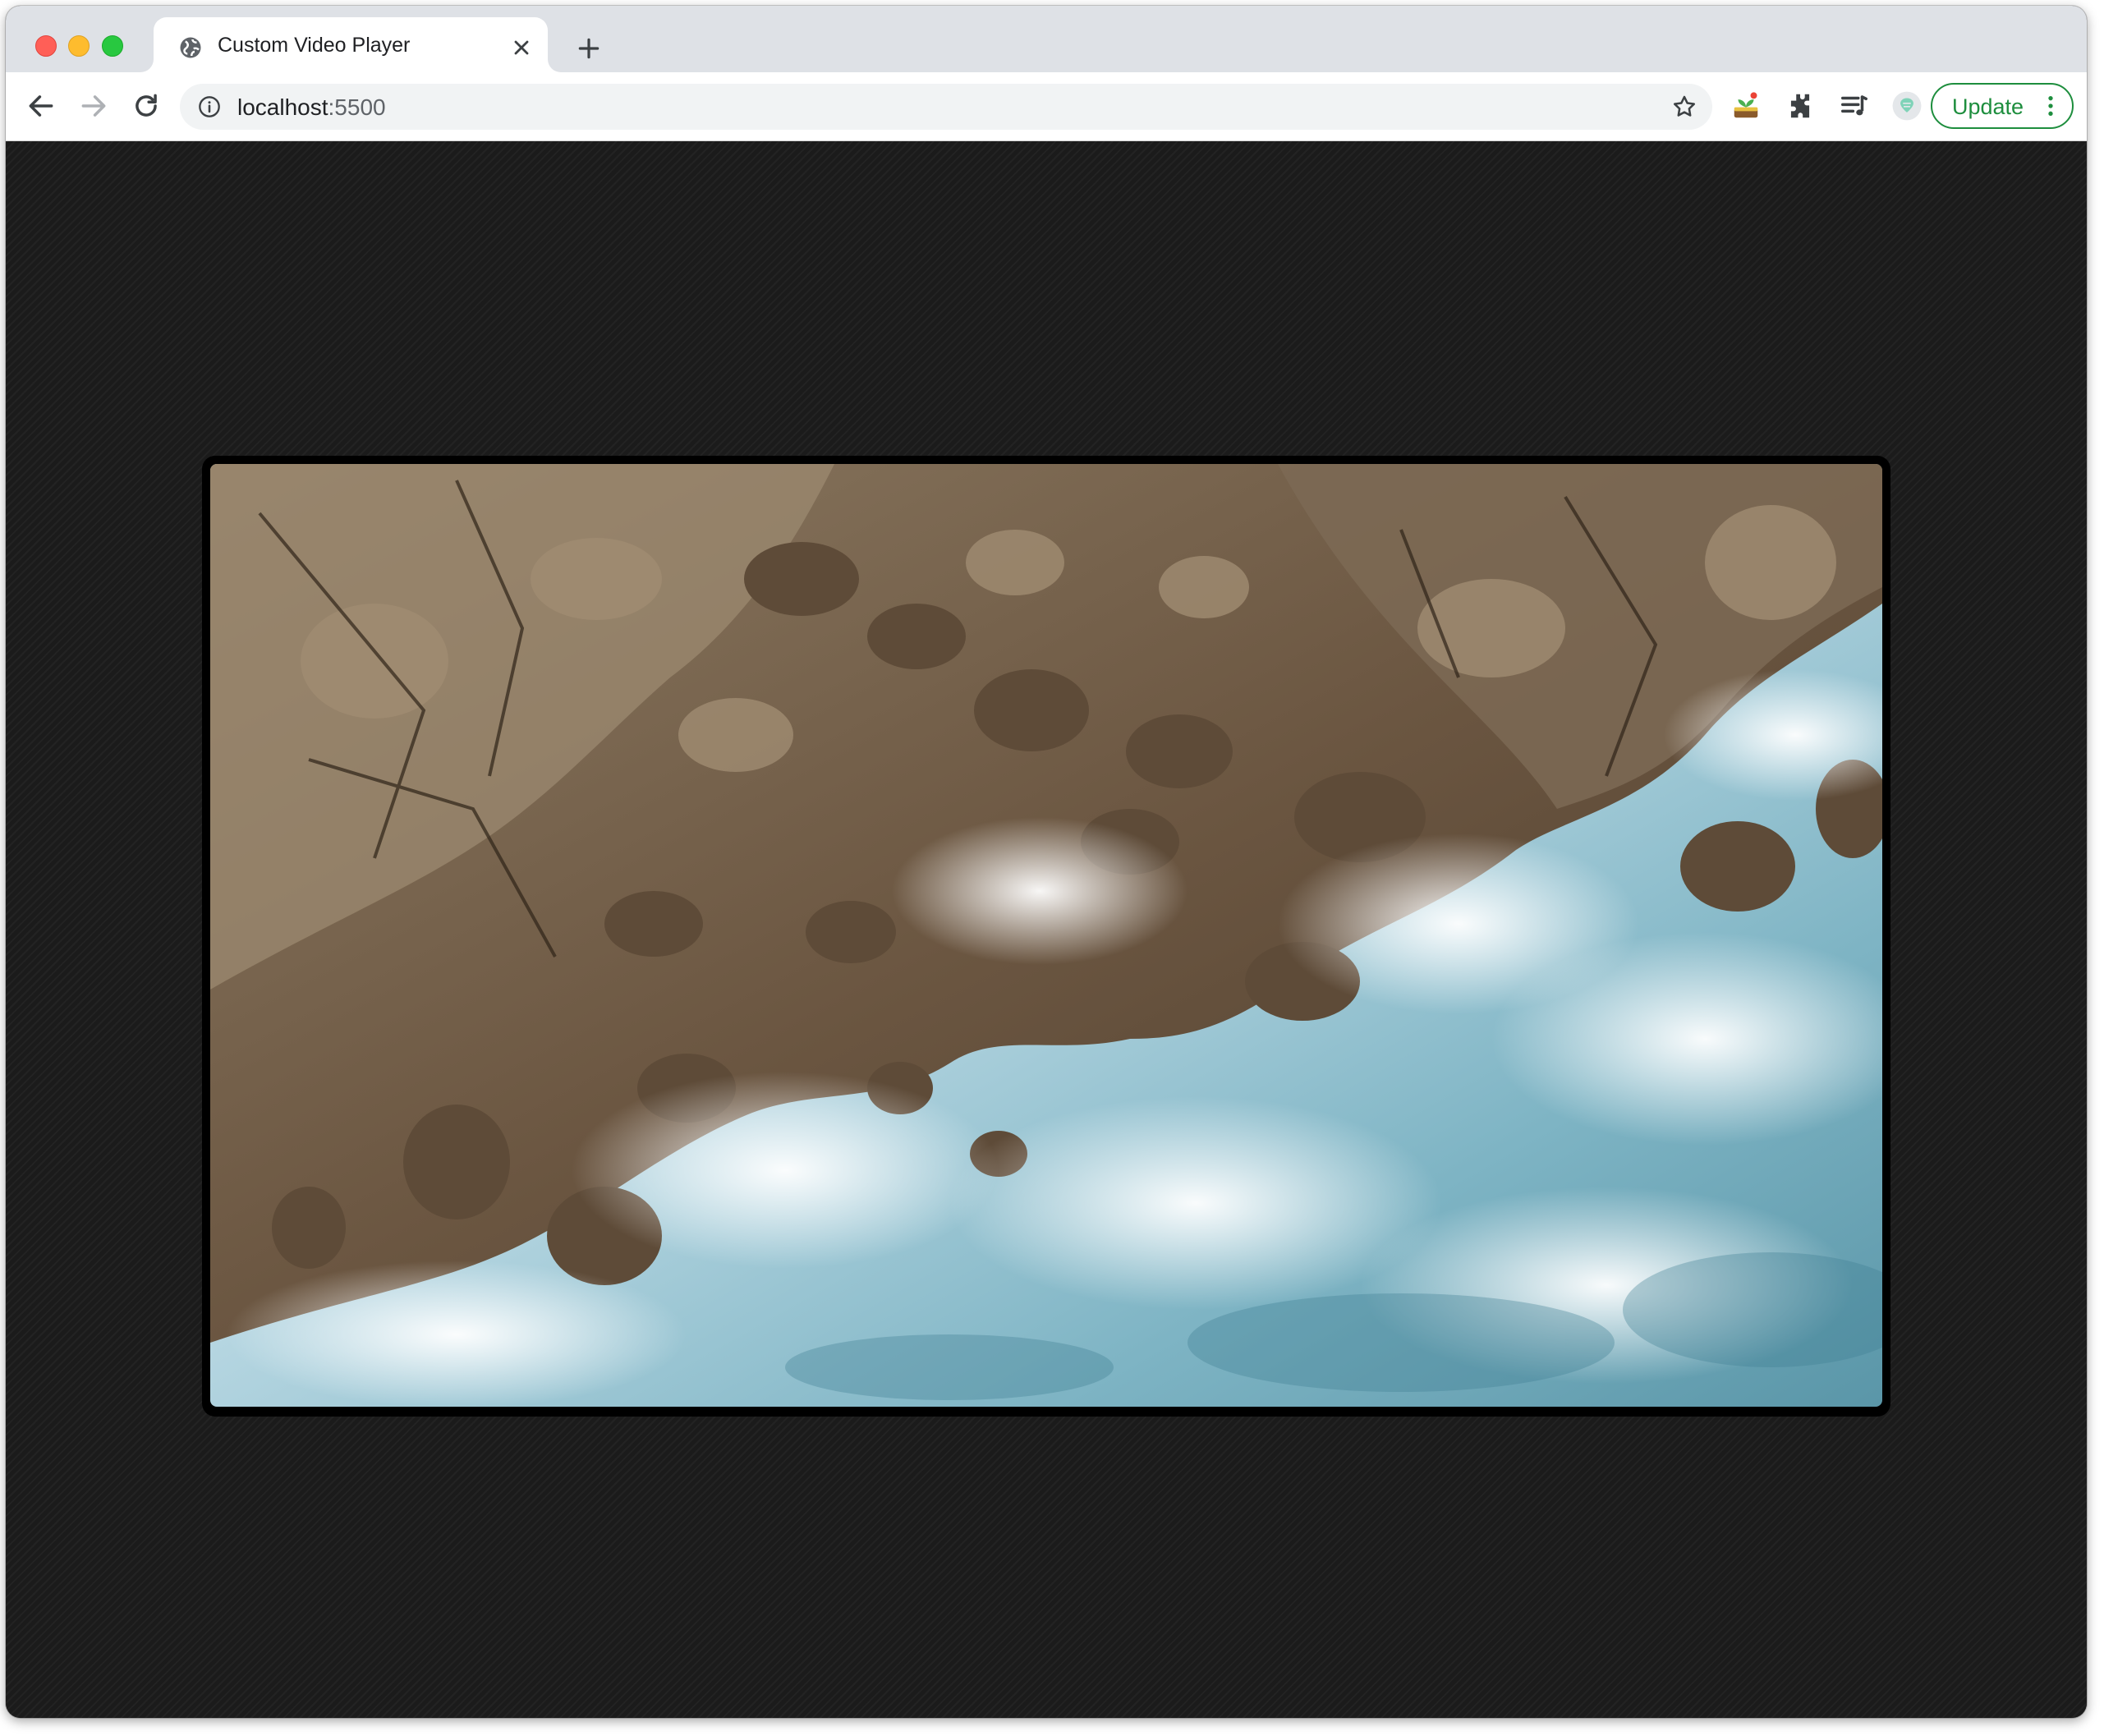 The image size is (2104, 1736). Describe the element at coordinates (589, 48) in the screenshot. I see `new-tab-icon` at that location.